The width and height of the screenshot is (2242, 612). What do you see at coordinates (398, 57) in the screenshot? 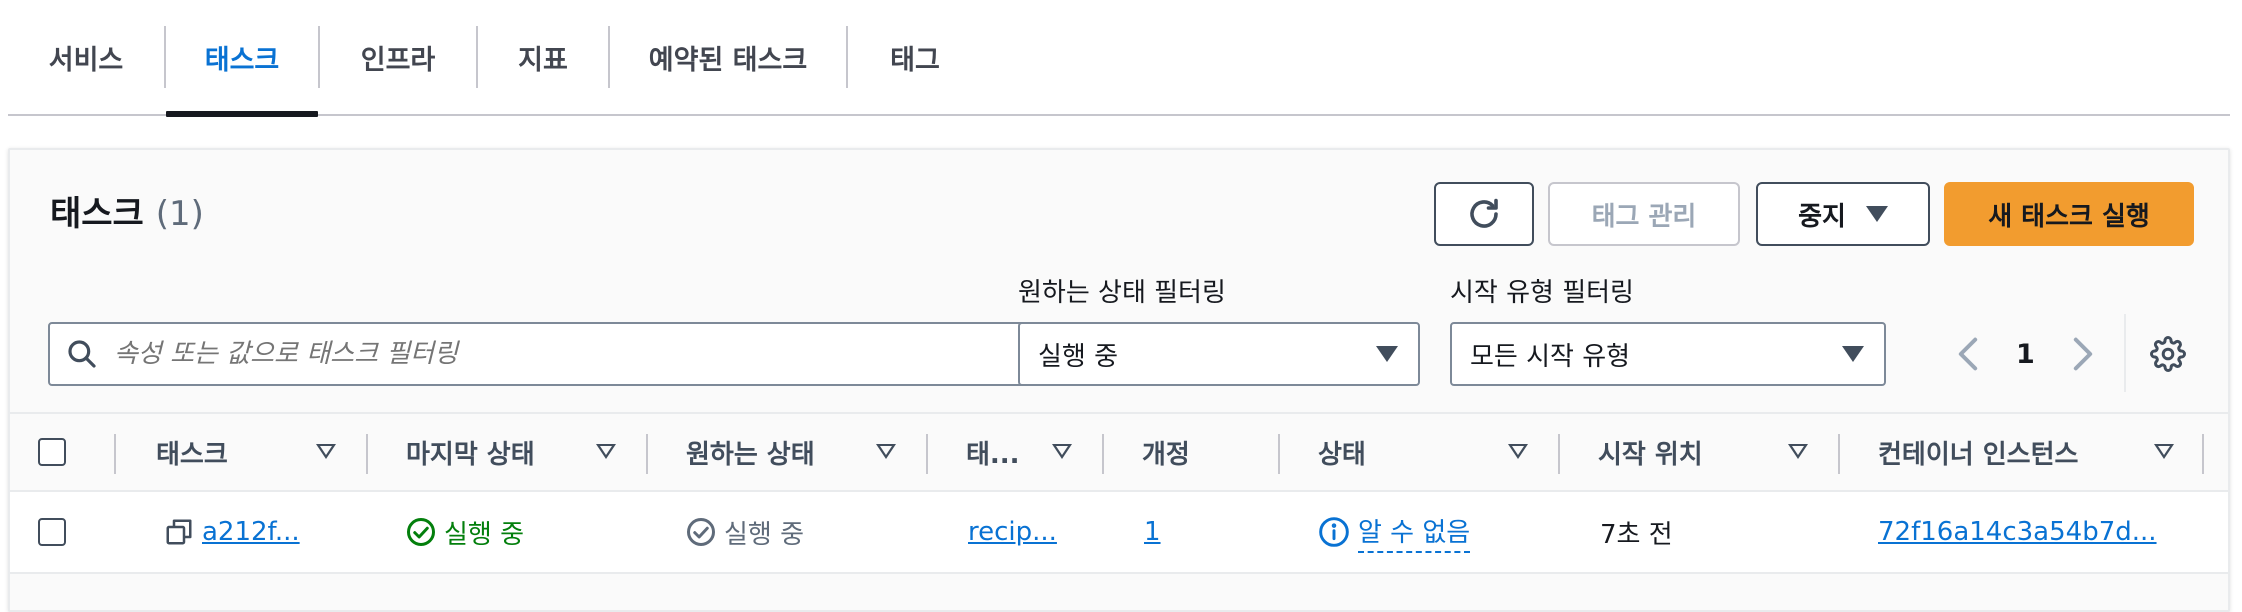
I see `tab-infrastructure: 인프라` at bounding box center [398, 57].